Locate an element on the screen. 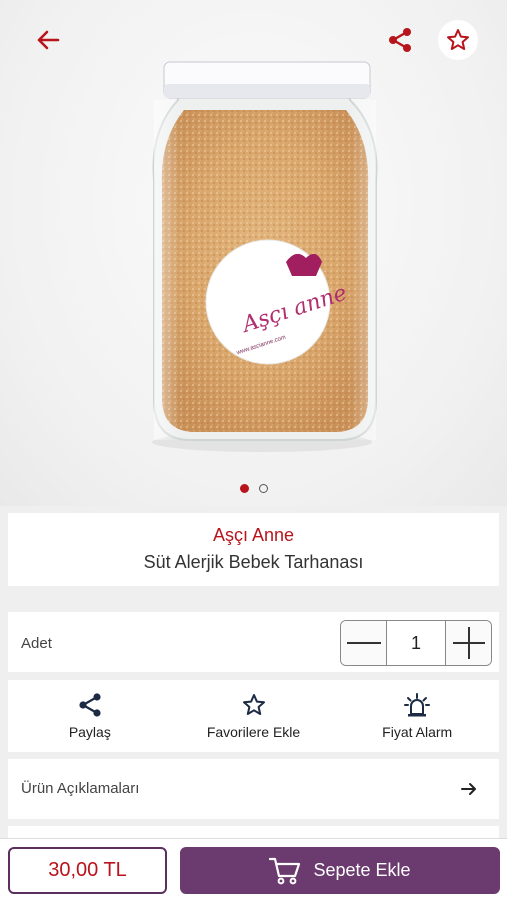 Image resolution: width=507 pixels, height=900 pixels. bottom-bar: 30,00 TL Sepete Ekle is located at coordinates (253, 869).